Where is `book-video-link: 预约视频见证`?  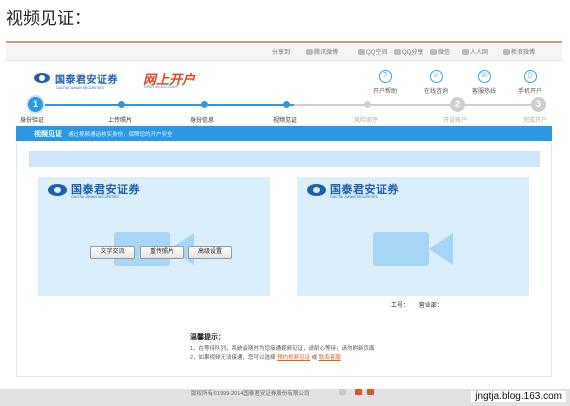
book-video-link: 预约视频见证 is located at coordinates (293, 358).